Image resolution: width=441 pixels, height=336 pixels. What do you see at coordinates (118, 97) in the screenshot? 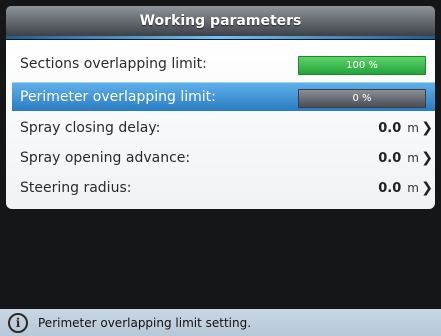
I see `row-label: Perimeter overlapping limit:` at bounding box center [118, 97].